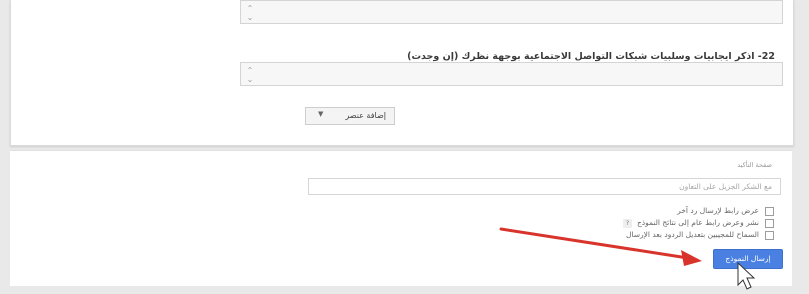 This screenshot has height=294, width=809. Describe the element at coordinates (544, 186) in the screenshot. I see `confirmation-message-input: مع الشكر الجزيل على التعاون` at that location.